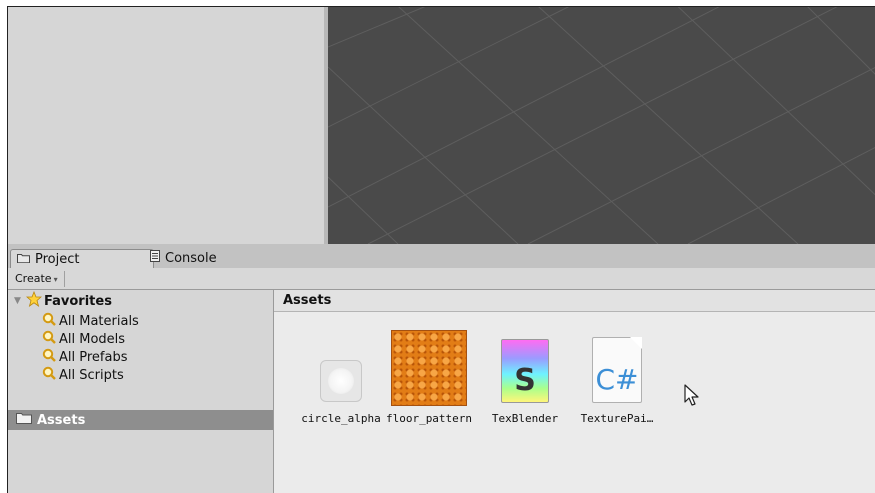 The height and width of the screenshot is (493, 875). I want to click on csharp-glyph: C#, so click(617, 379).